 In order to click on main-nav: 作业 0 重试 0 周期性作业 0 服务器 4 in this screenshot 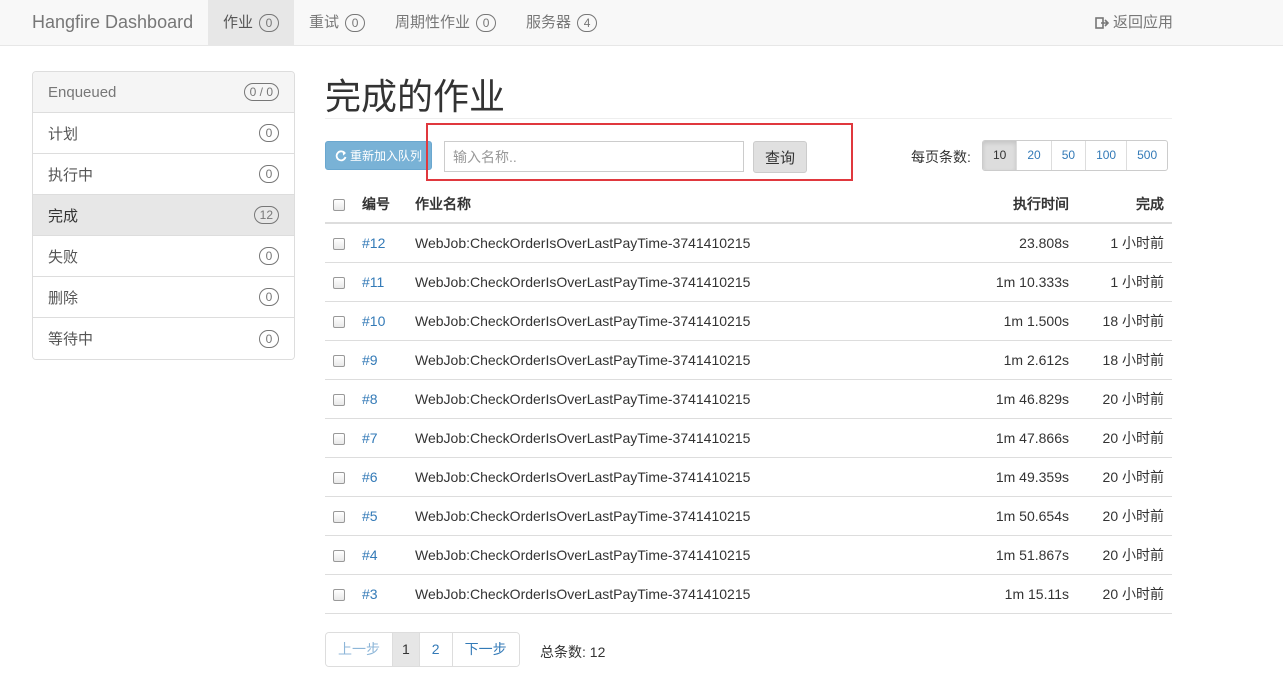, I will do `click(410, 23)`.